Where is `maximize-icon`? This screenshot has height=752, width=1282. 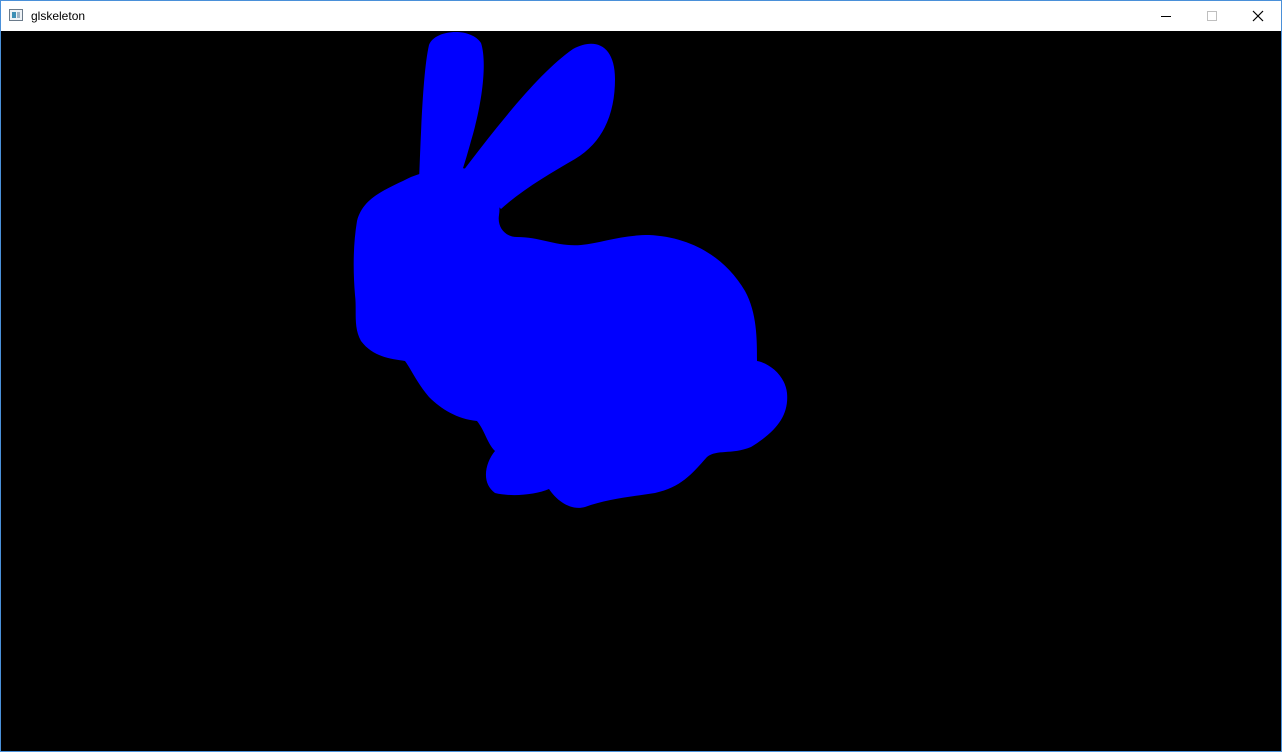 maximize-icon is located at coordinates (1212, 16).